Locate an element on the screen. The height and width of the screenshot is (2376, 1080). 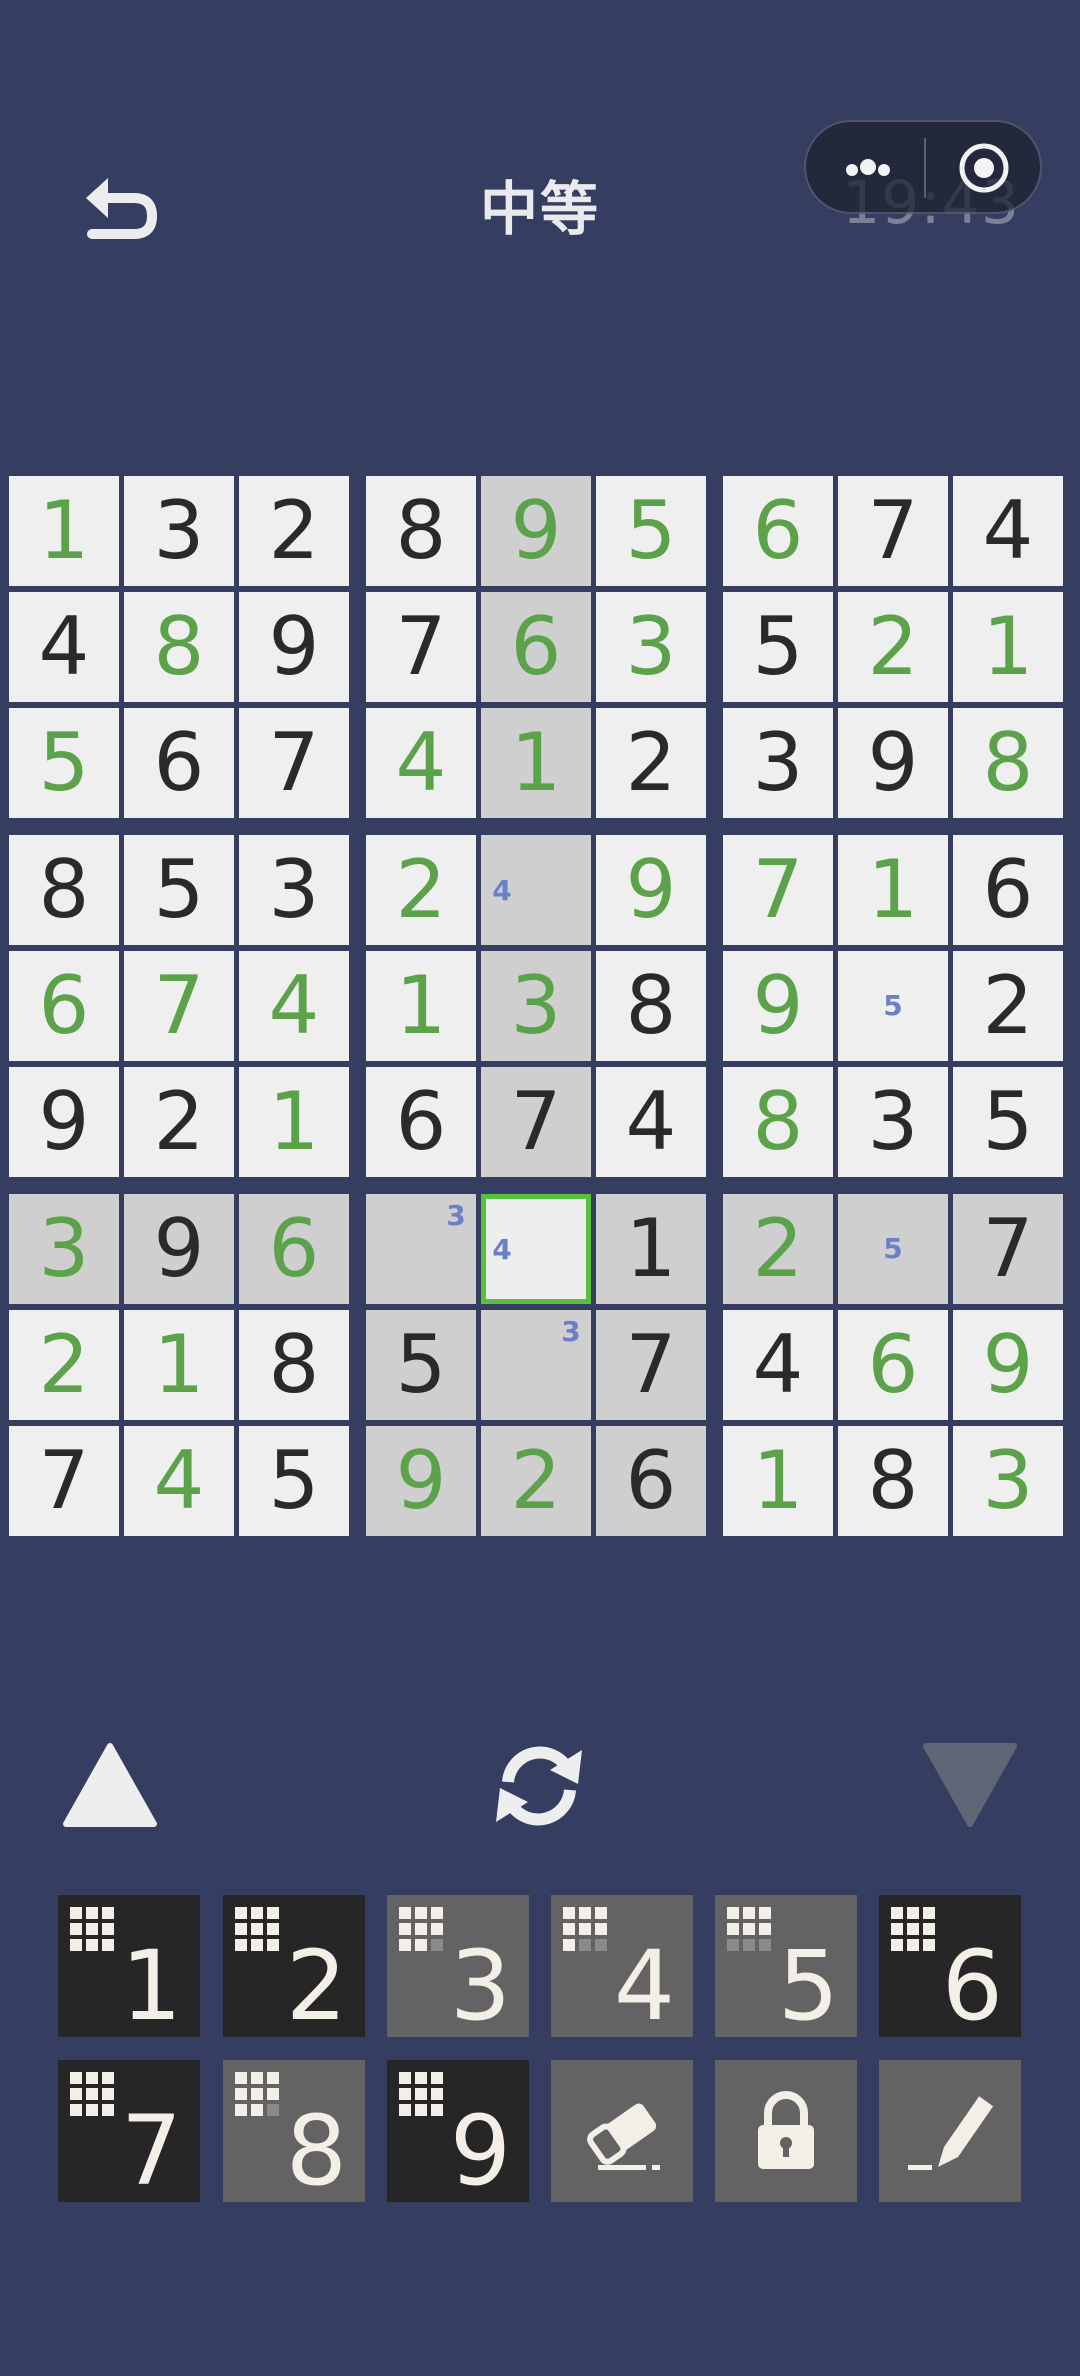
digit-key-6: 6 is located at coordinates (950, 1966).